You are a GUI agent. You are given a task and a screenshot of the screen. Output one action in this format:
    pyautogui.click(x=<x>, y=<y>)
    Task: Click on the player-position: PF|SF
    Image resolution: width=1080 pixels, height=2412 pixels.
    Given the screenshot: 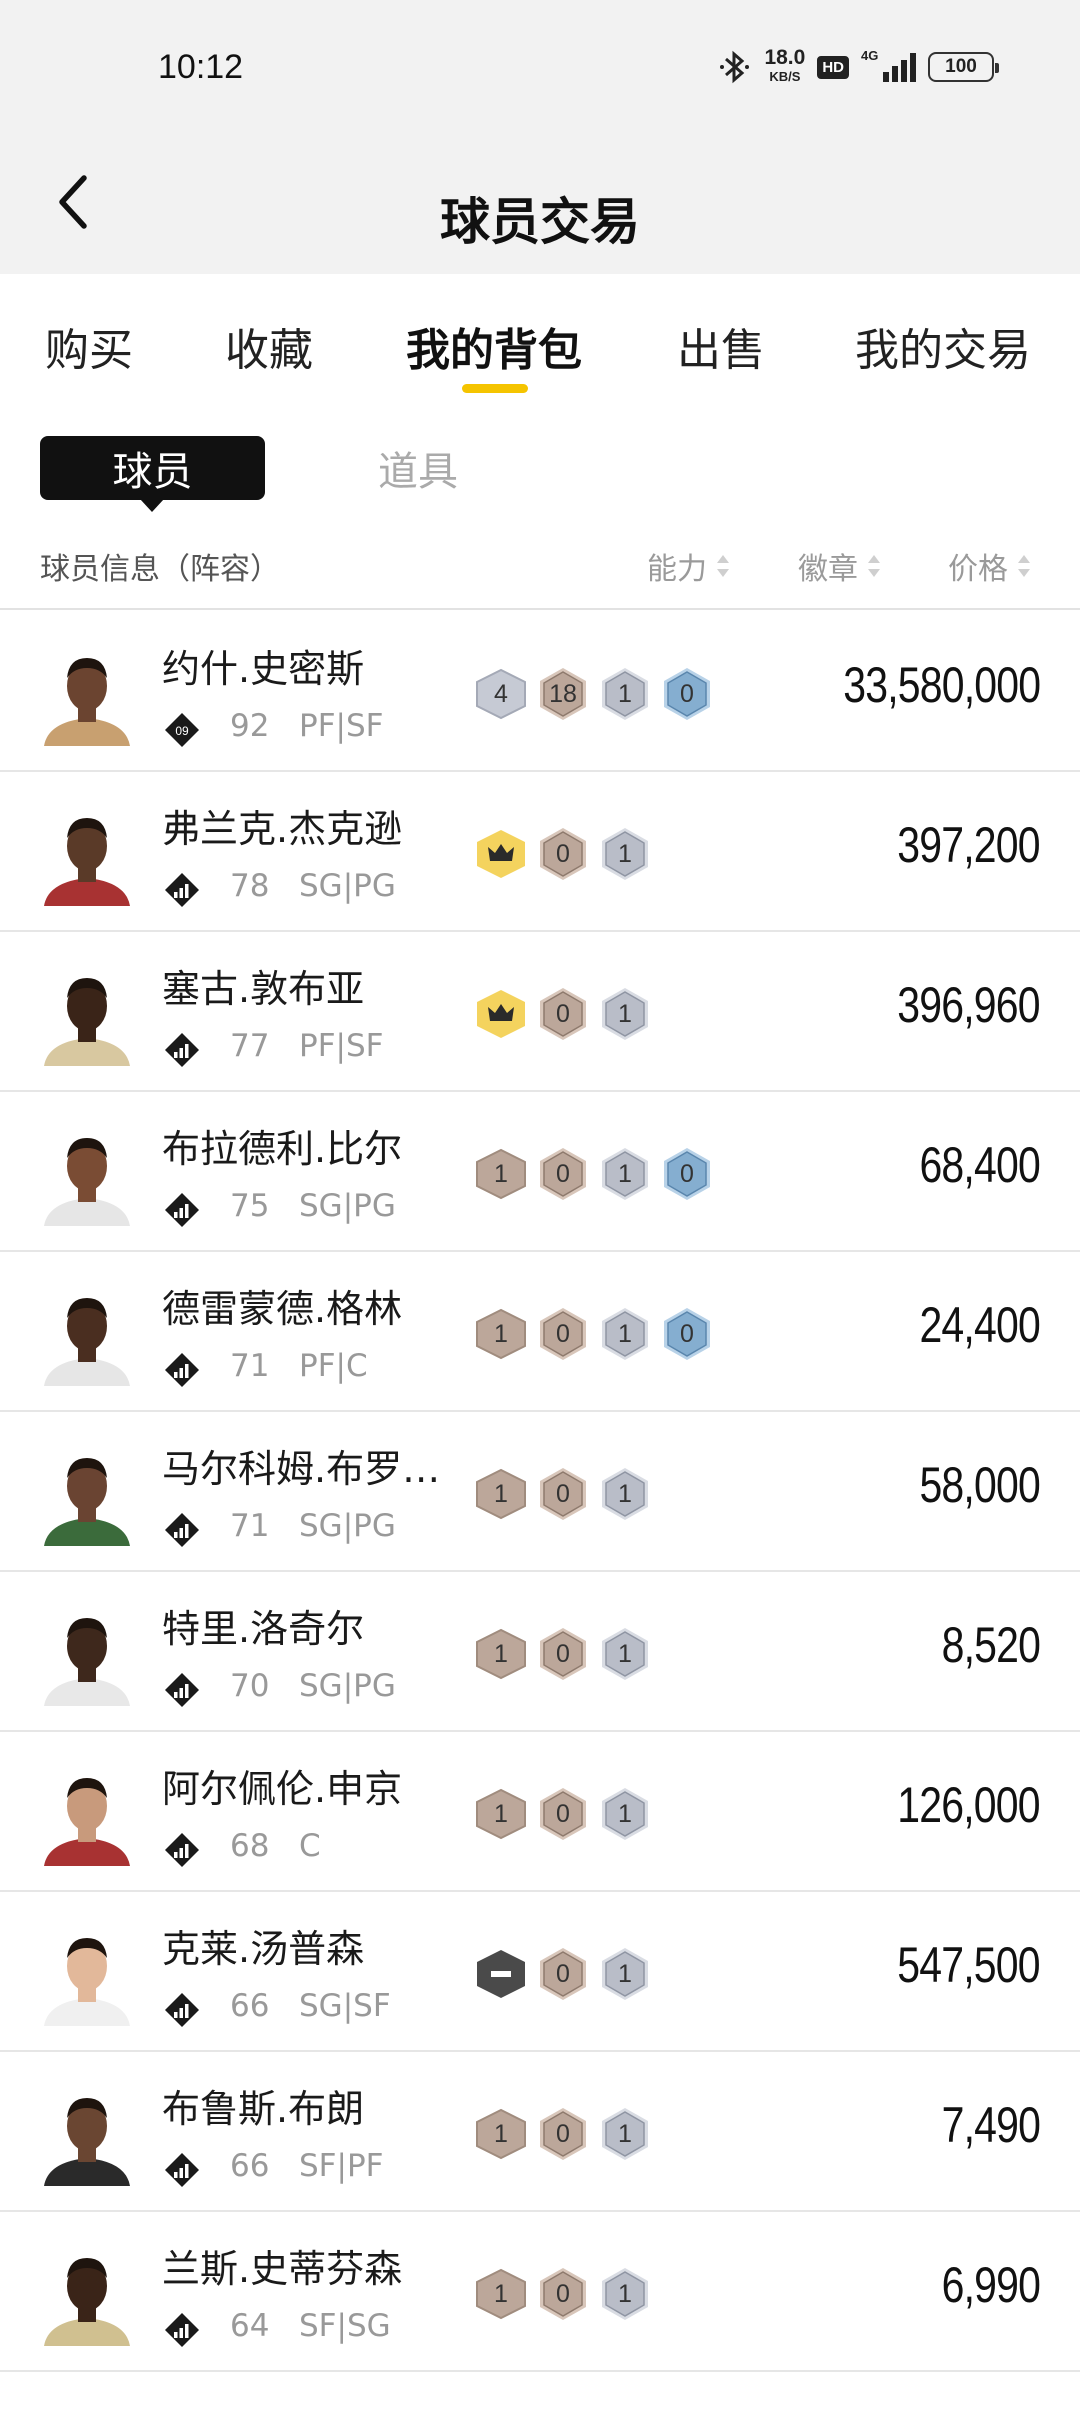 What is the action you would take?
    pyautogui.click(x=341, y=1046)
    